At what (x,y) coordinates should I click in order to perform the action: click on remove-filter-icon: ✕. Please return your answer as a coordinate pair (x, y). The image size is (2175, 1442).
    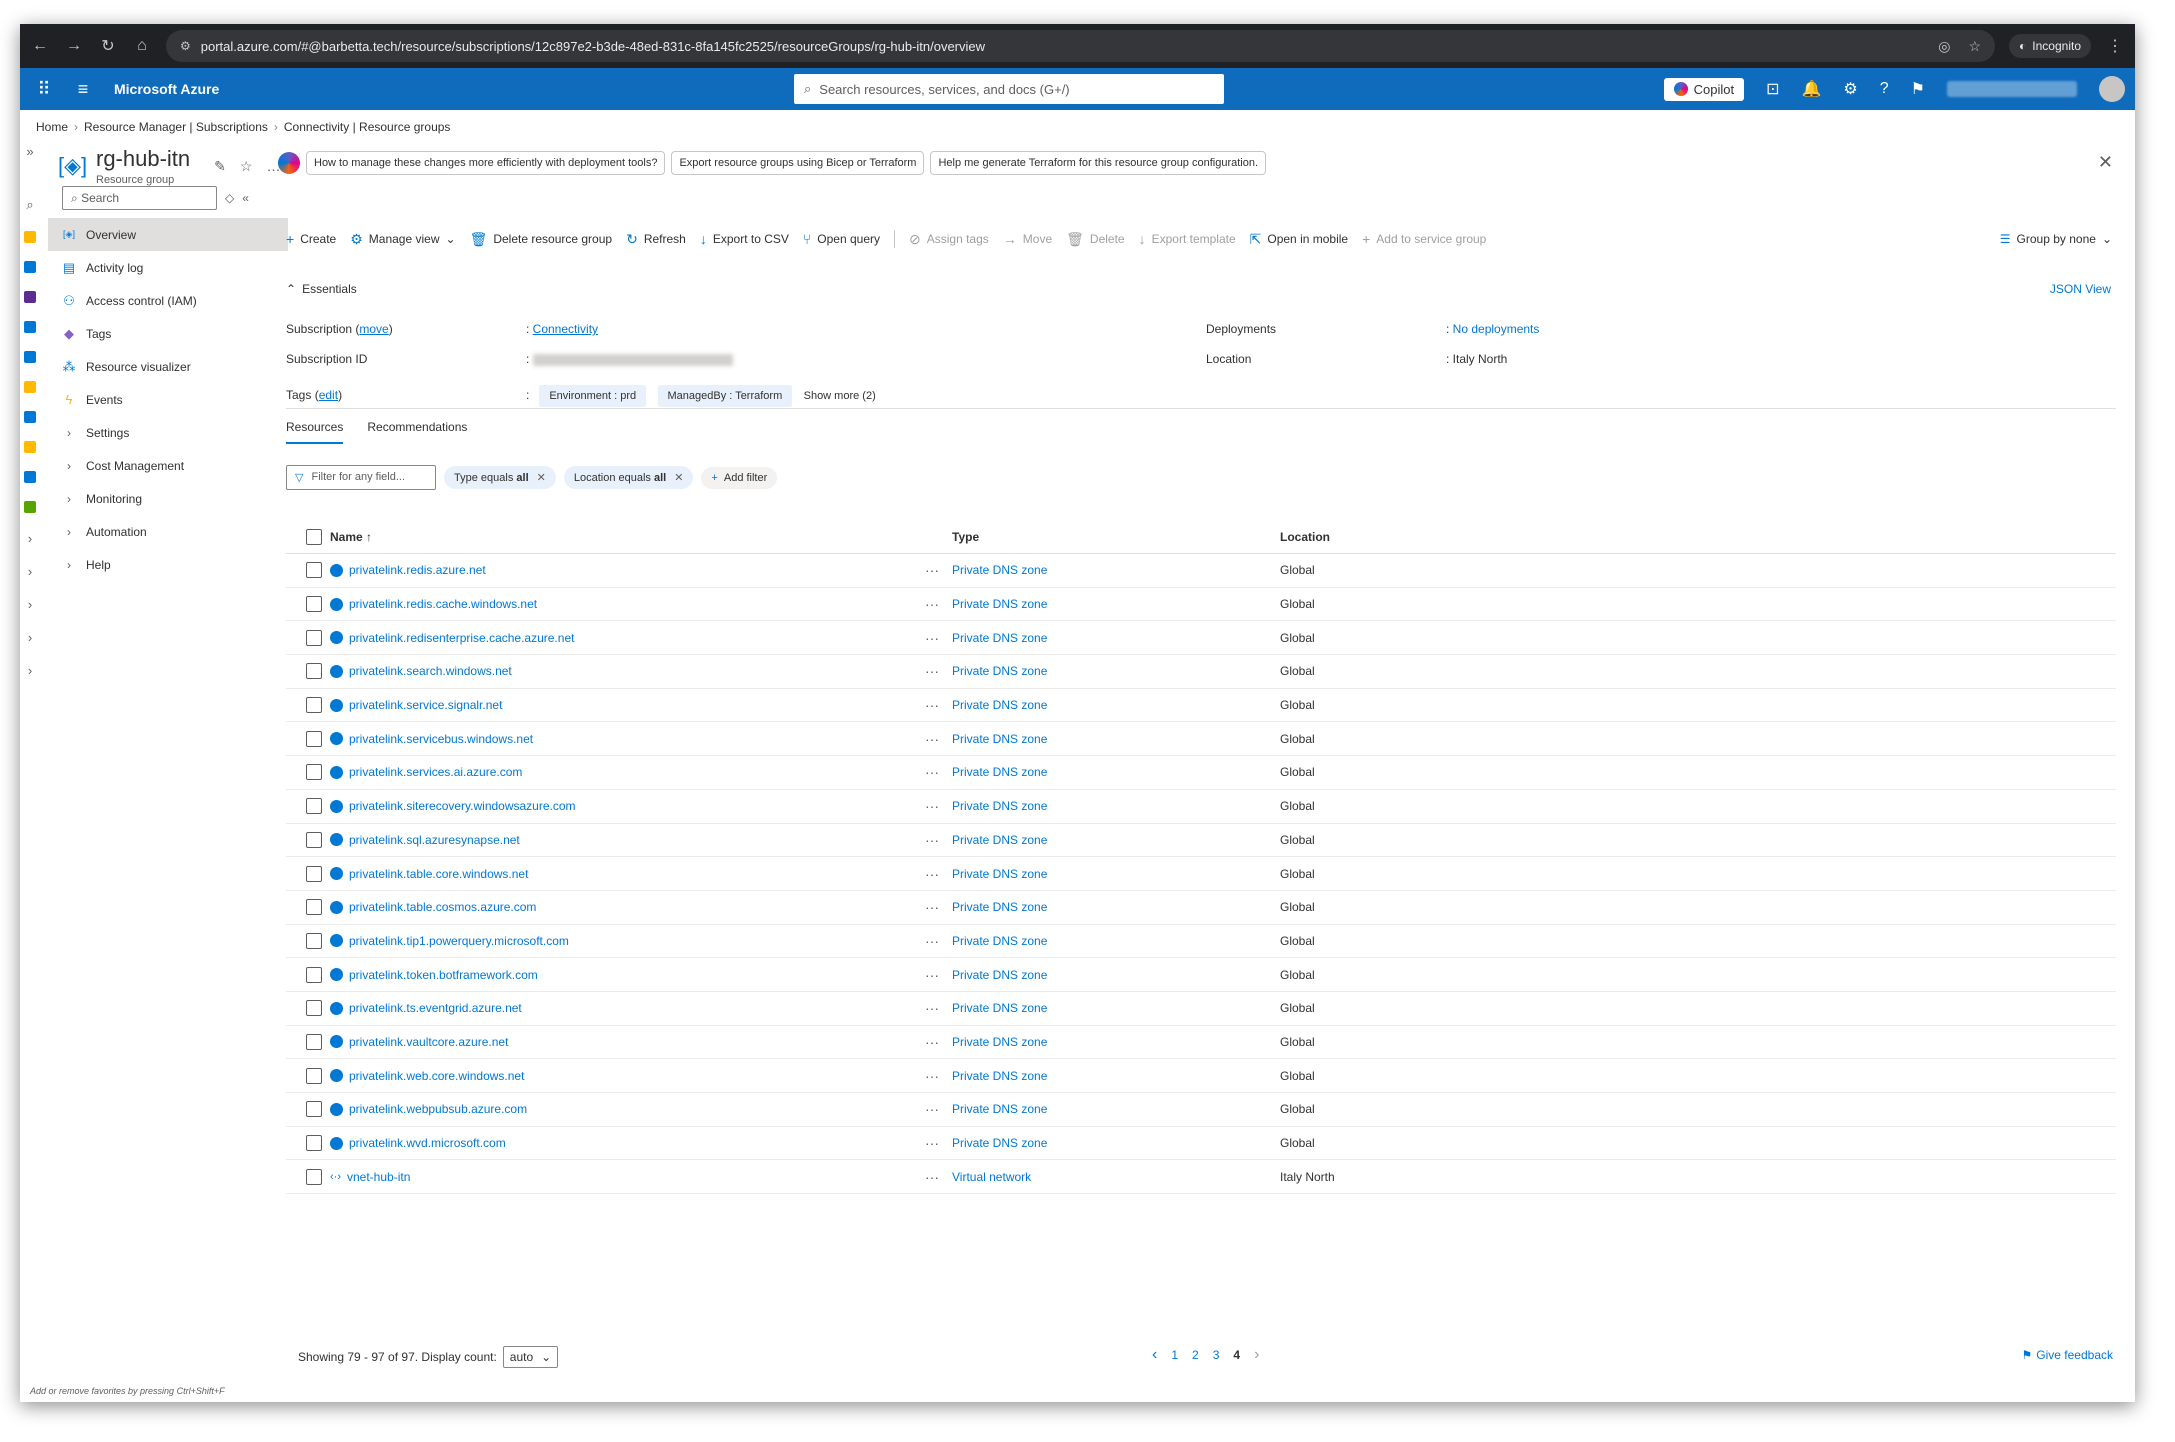
    Looking at the image, I should click on (678, 477).